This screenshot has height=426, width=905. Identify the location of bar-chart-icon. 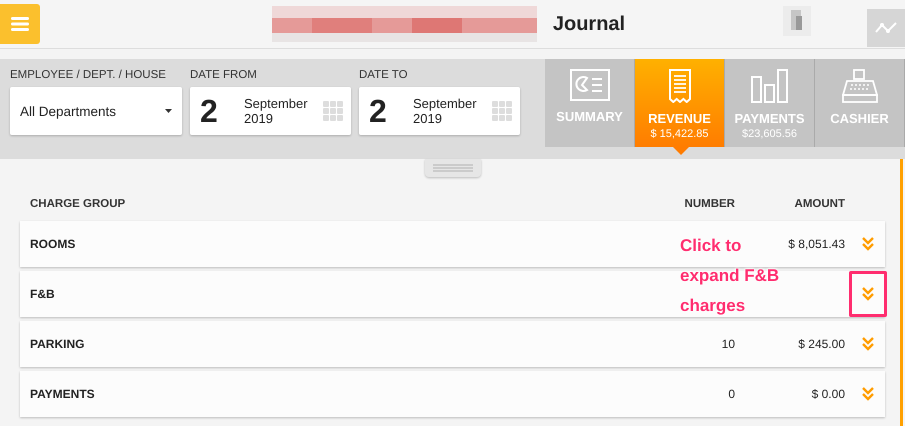
(770, 86).